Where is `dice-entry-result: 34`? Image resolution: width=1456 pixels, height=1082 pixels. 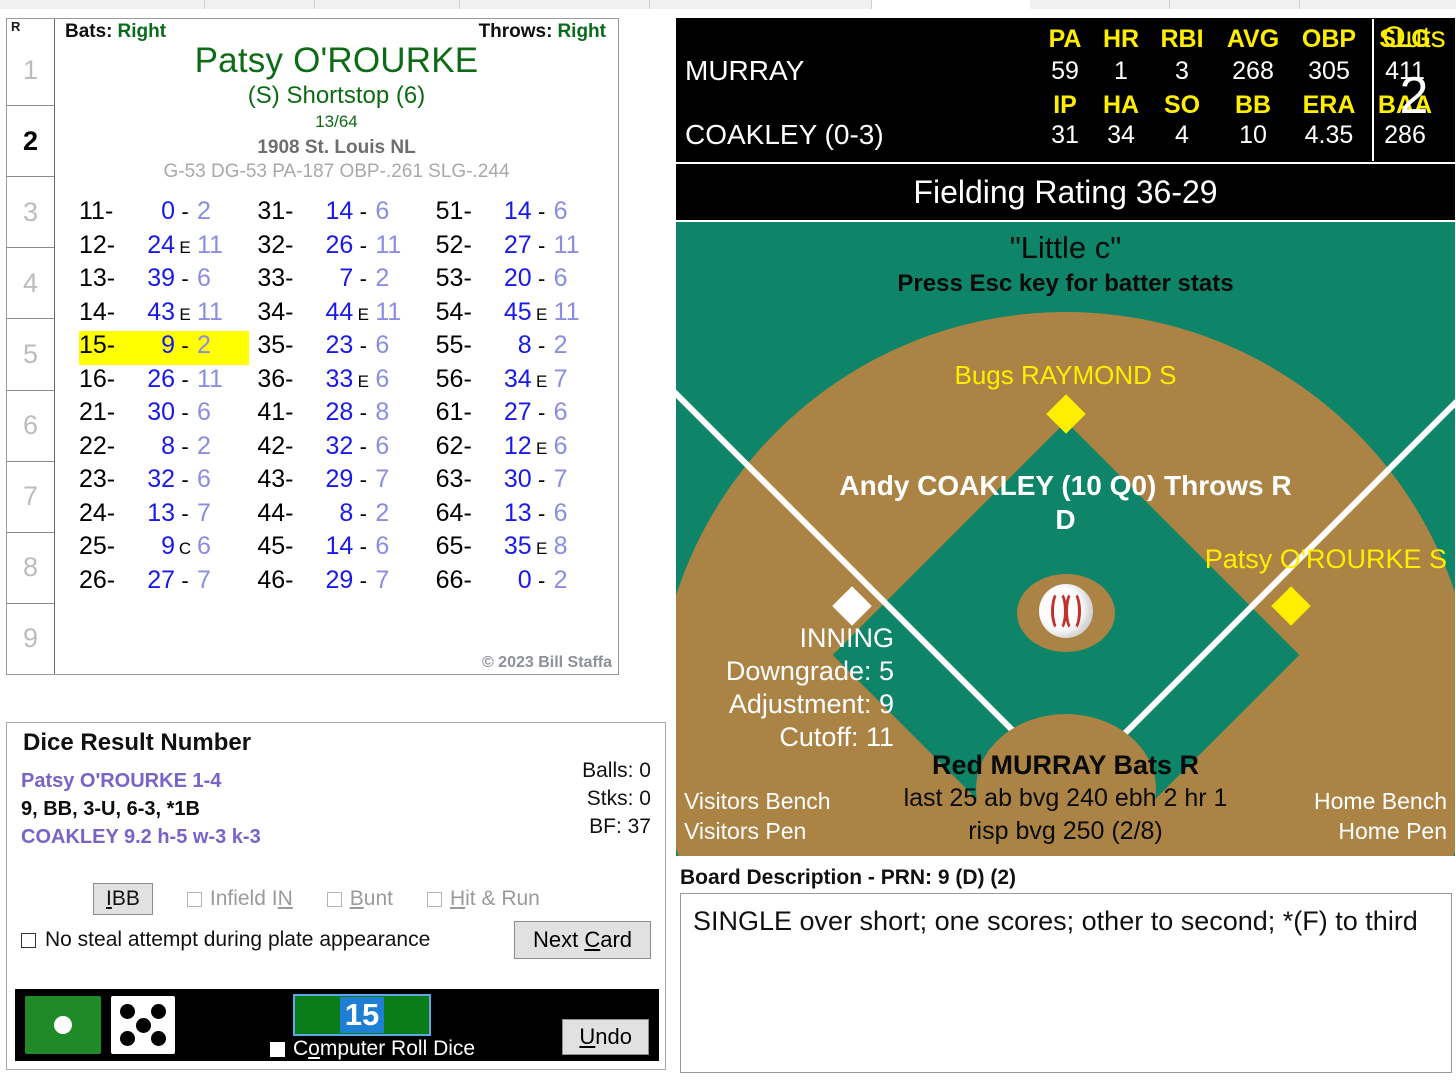 dice-entry-result: 34 is located at coordinates (517, 378).